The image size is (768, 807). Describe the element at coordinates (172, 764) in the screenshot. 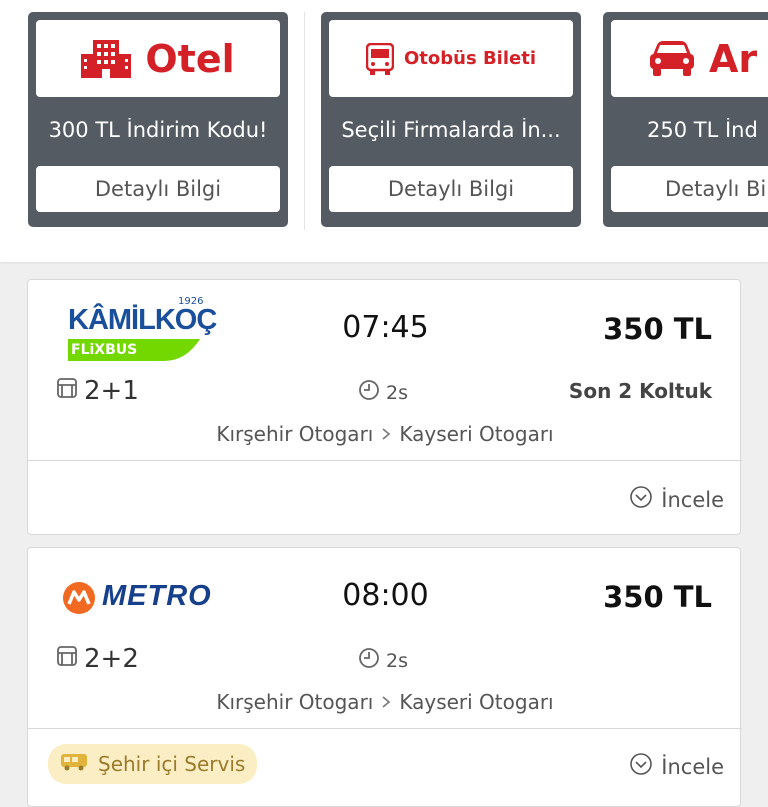

I see `badge-label: Şehir içi Servis` at that location.